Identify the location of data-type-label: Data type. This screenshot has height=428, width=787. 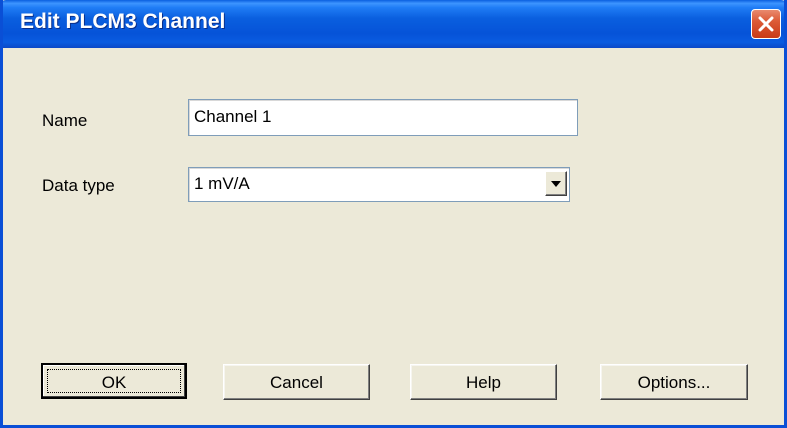
(78, 185).